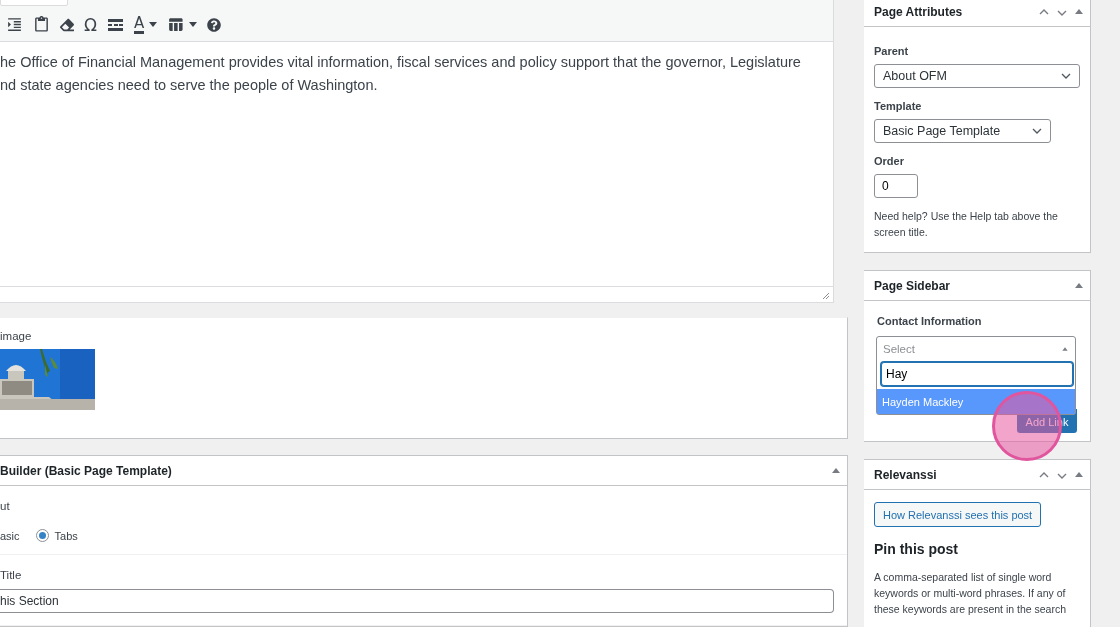 This screenshot has height=627, width=1120. What do you see at coordinates (930, 321) in the screenshot?
I see `field-label: Contact Information` at bounding box center [930, 321].